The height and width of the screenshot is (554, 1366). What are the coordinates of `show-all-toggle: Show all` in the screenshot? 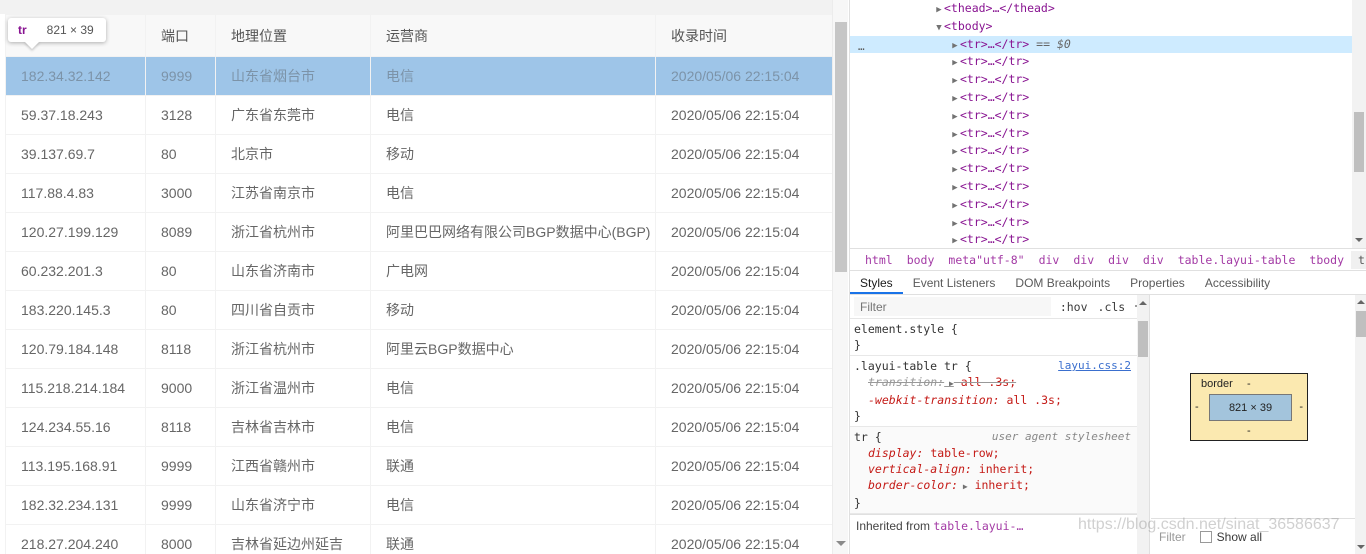 It's located at (1230, 537).